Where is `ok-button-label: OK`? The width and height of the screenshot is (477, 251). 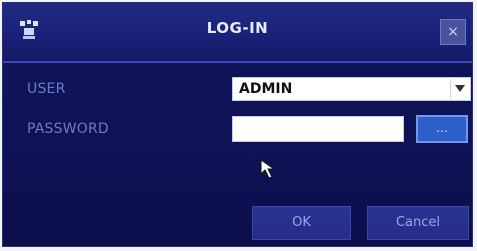
ok-button-label: OK is located at coordinates (301, 222).